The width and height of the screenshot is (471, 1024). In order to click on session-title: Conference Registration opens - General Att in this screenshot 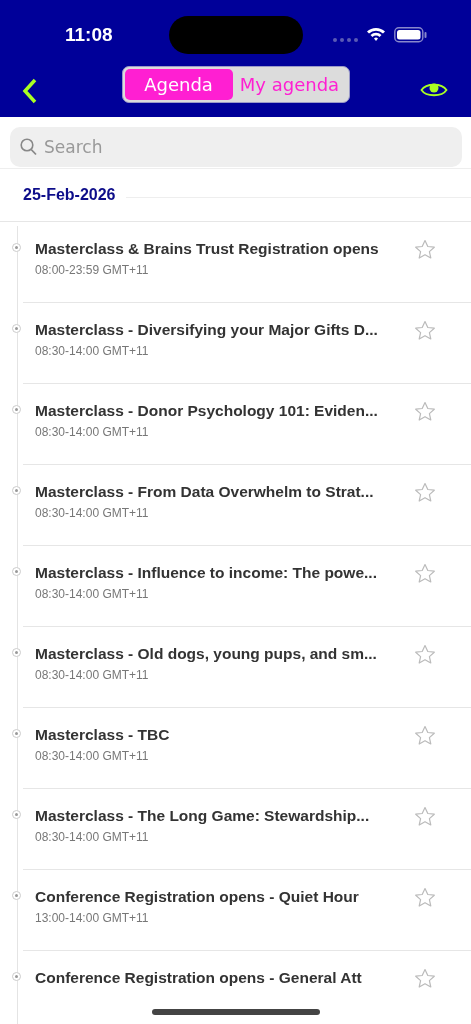, I will do `click(198, 978)`.